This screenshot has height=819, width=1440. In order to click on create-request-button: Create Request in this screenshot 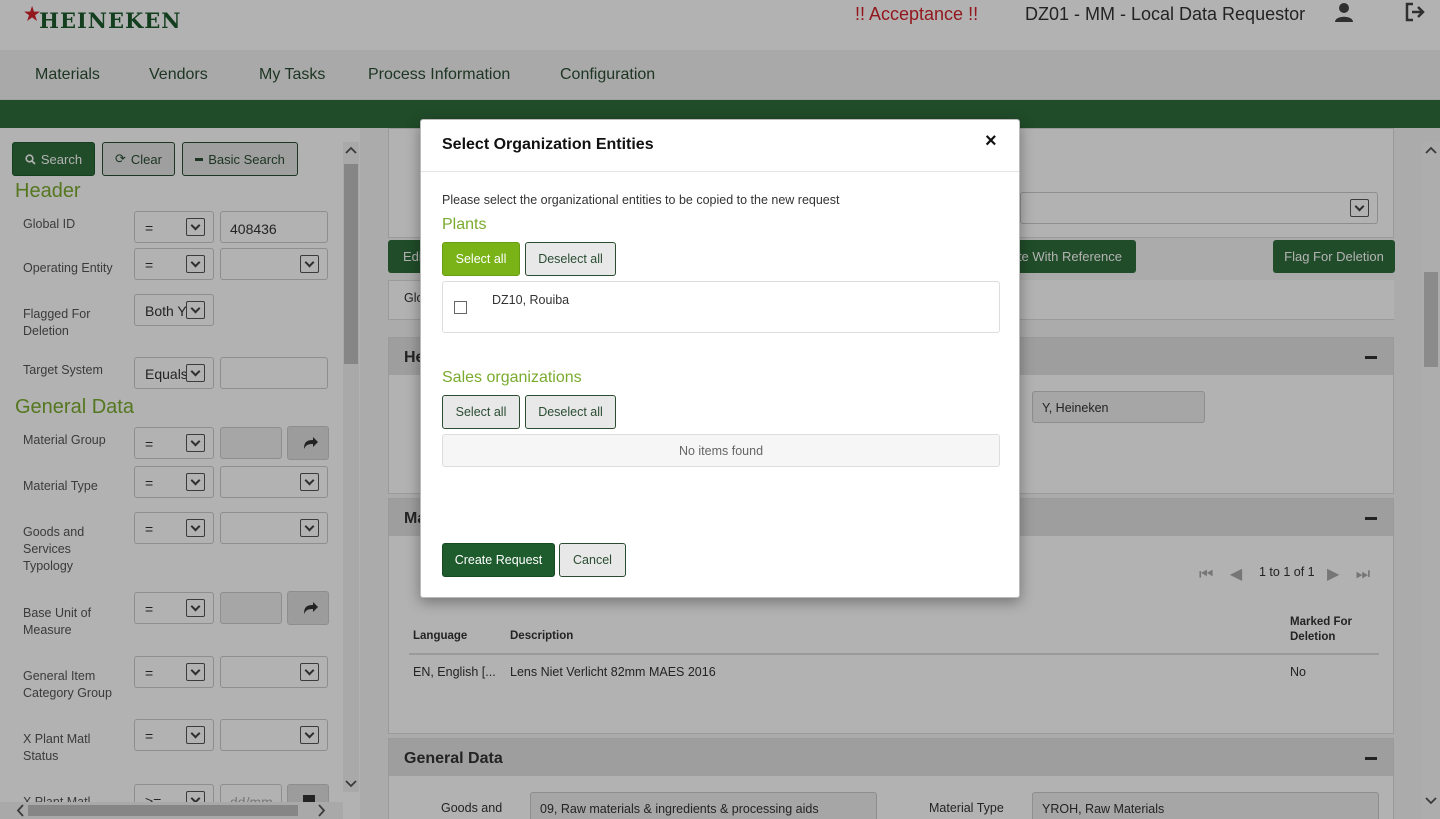, I will do `click(498, 560)`.